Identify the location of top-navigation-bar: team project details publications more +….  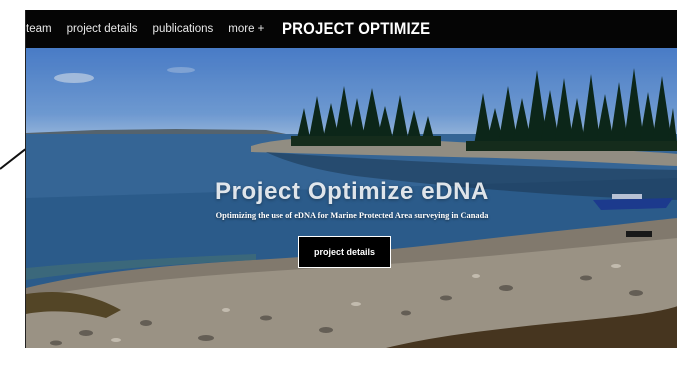
(351, 29).